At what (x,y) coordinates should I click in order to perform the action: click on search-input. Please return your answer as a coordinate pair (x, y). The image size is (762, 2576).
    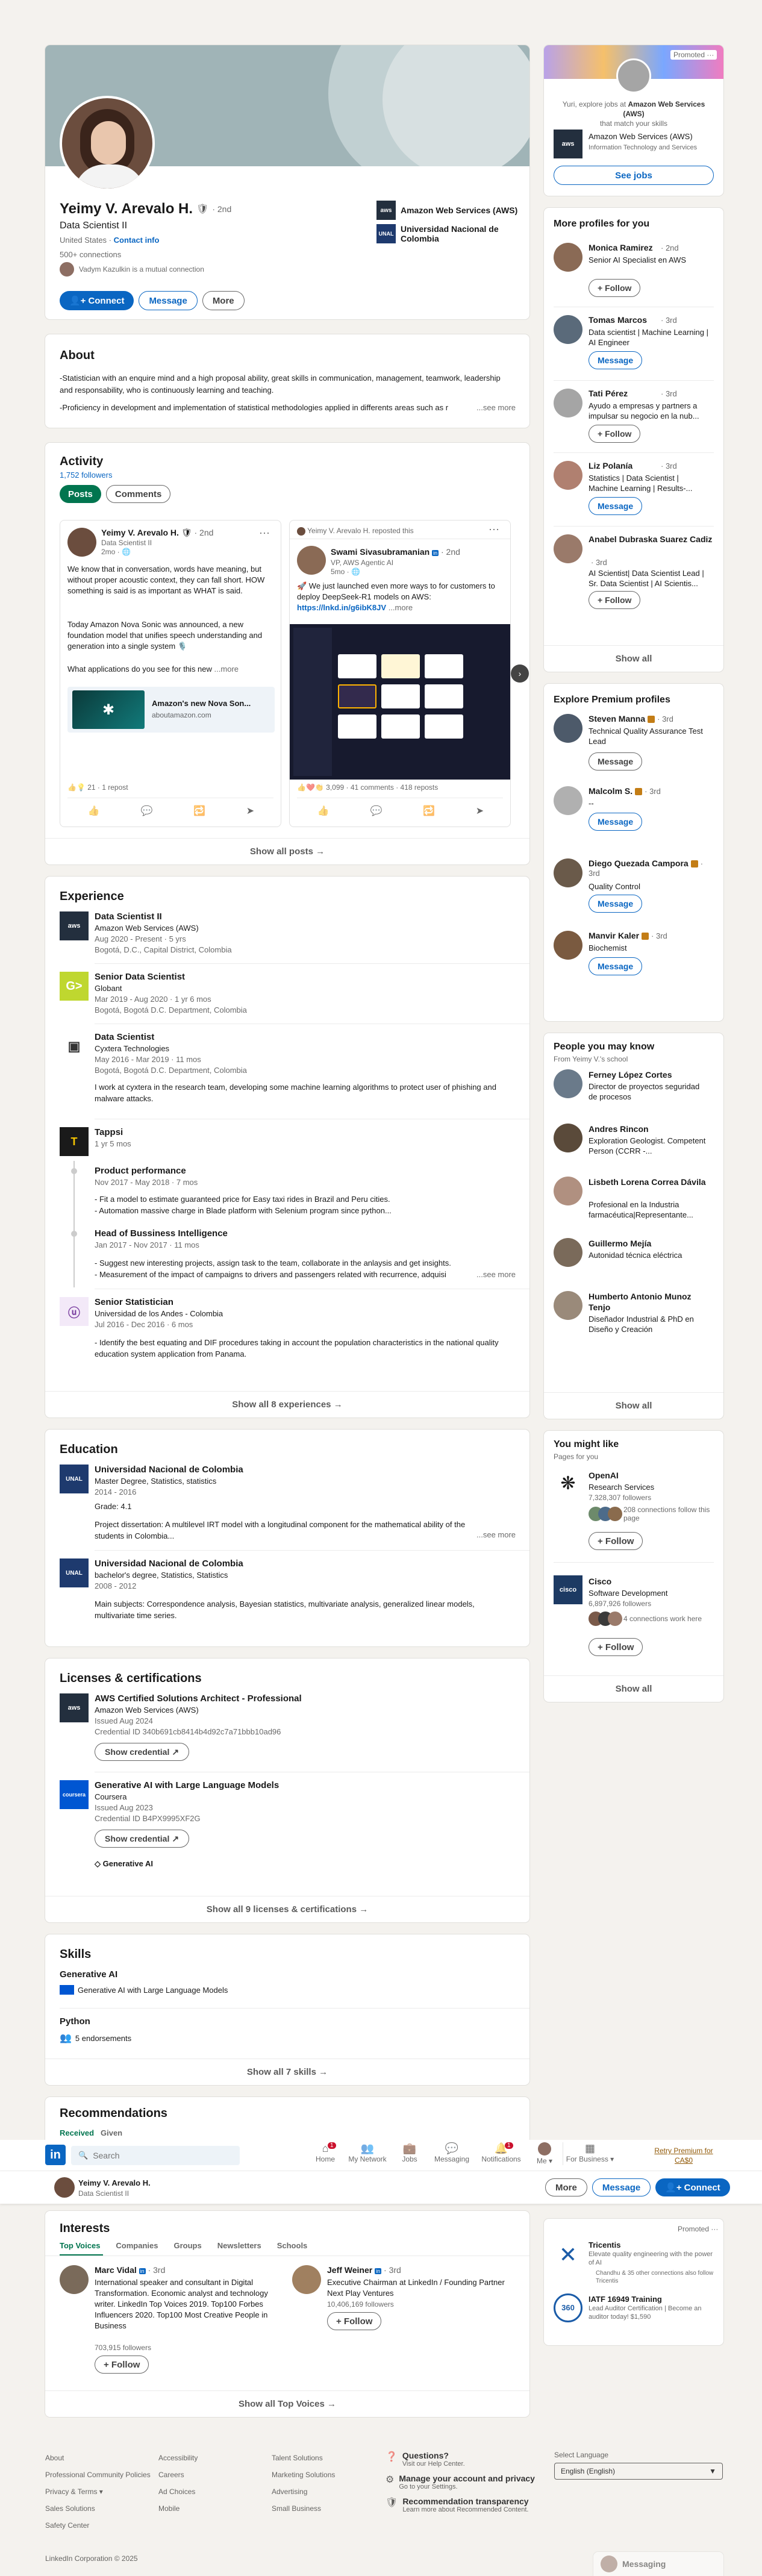
    Looking at the image, I should click on (159, 2156).